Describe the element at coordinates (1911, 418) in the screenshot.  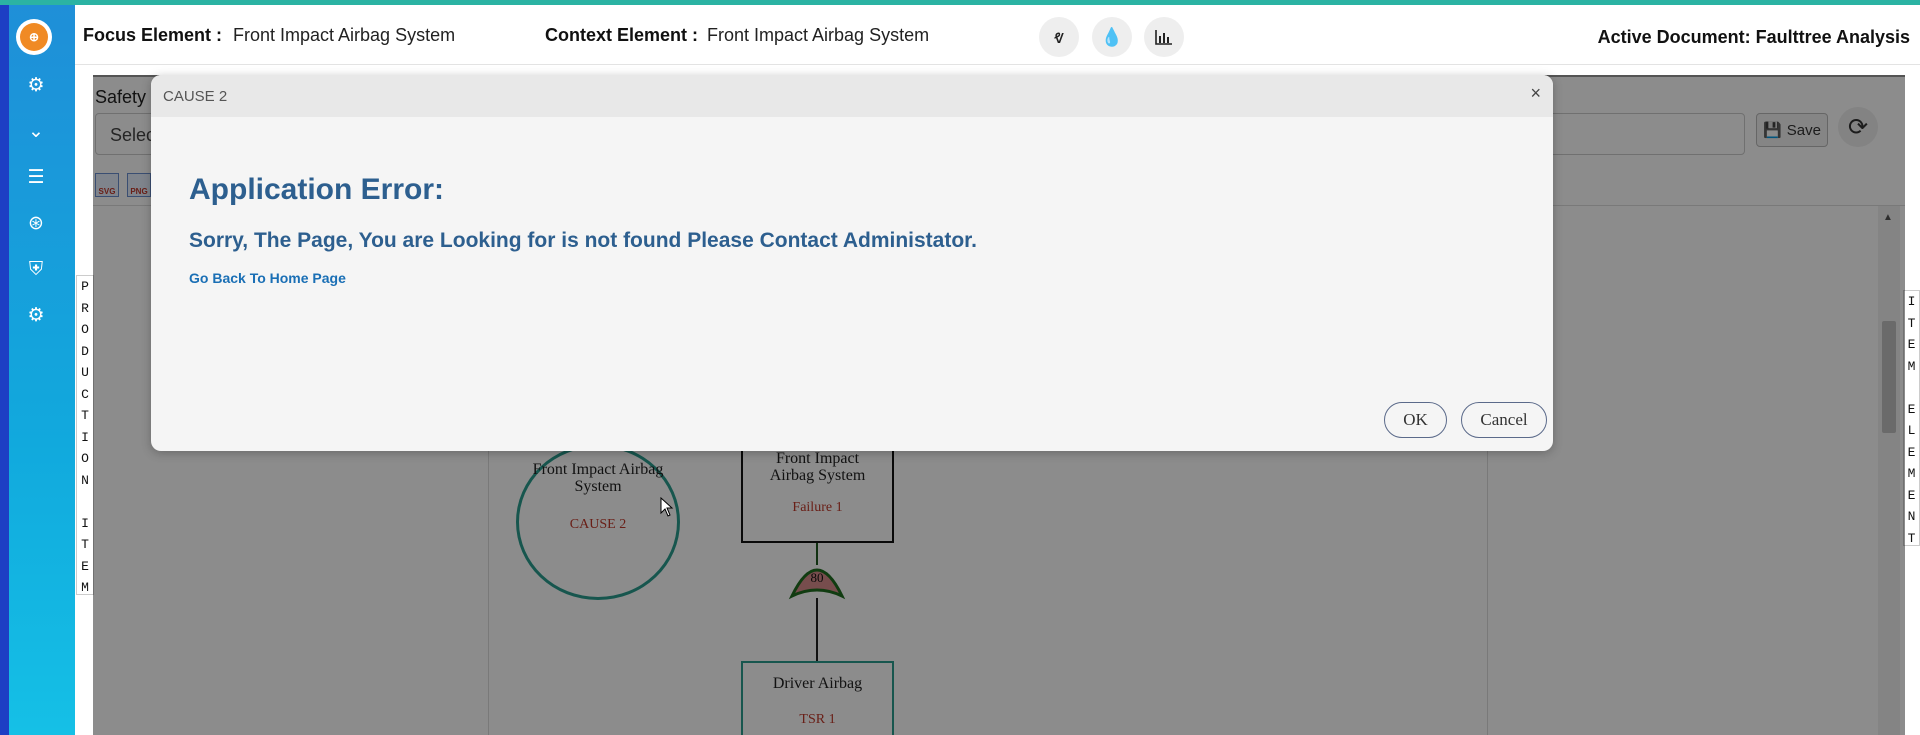
I see `item-element-tab: I T E M E L E M E N T` at that location.